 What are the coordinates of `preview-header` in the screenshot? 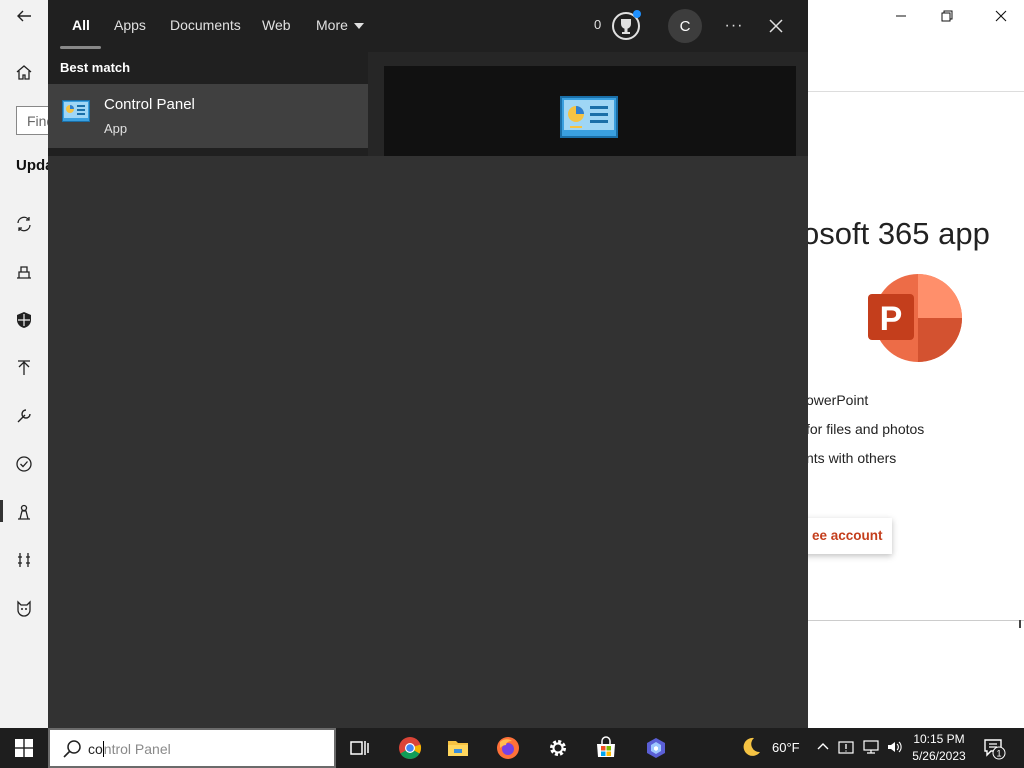 It's located at (590, 111).